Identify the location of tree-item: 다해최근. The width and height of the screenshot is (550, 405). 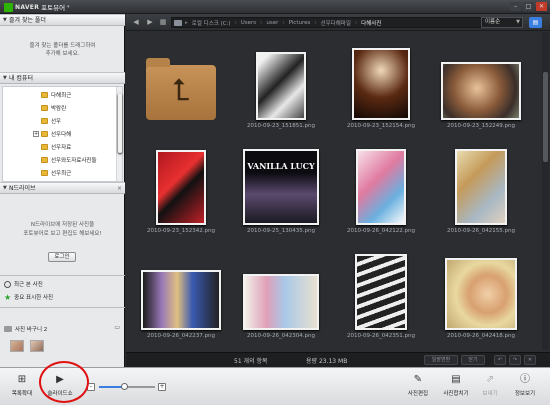
(56, 95).